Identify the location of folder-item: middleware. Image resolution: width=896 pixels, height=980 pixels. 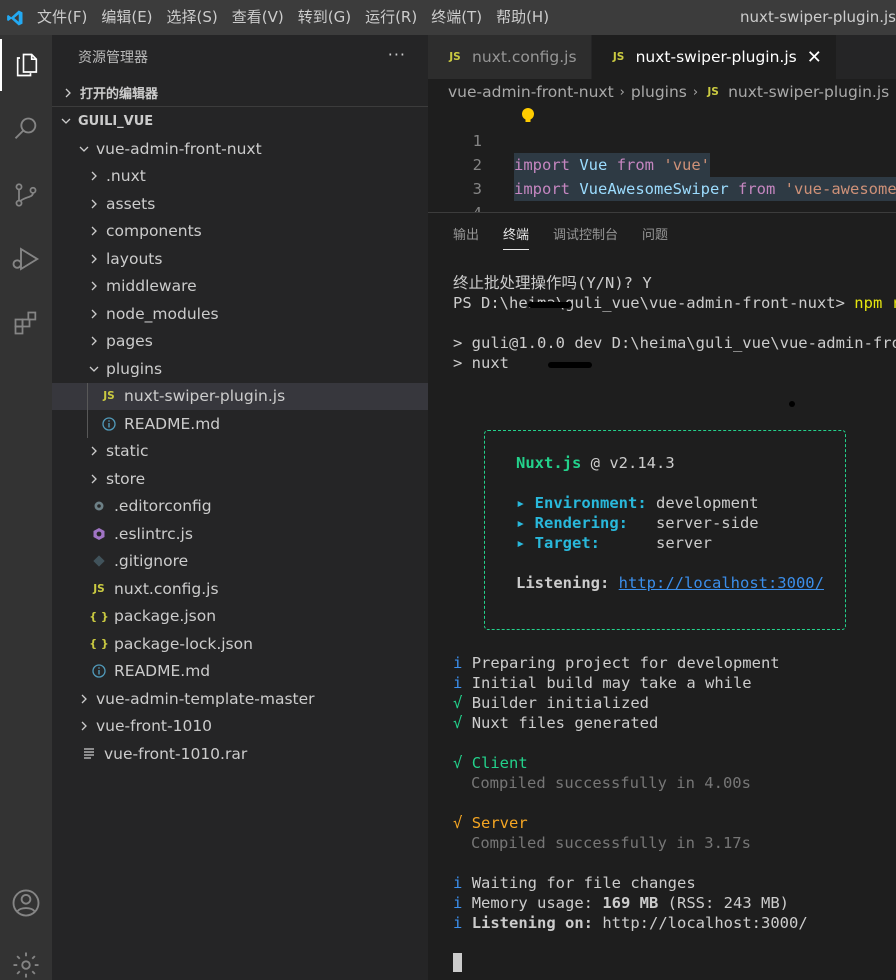
(240, 287).